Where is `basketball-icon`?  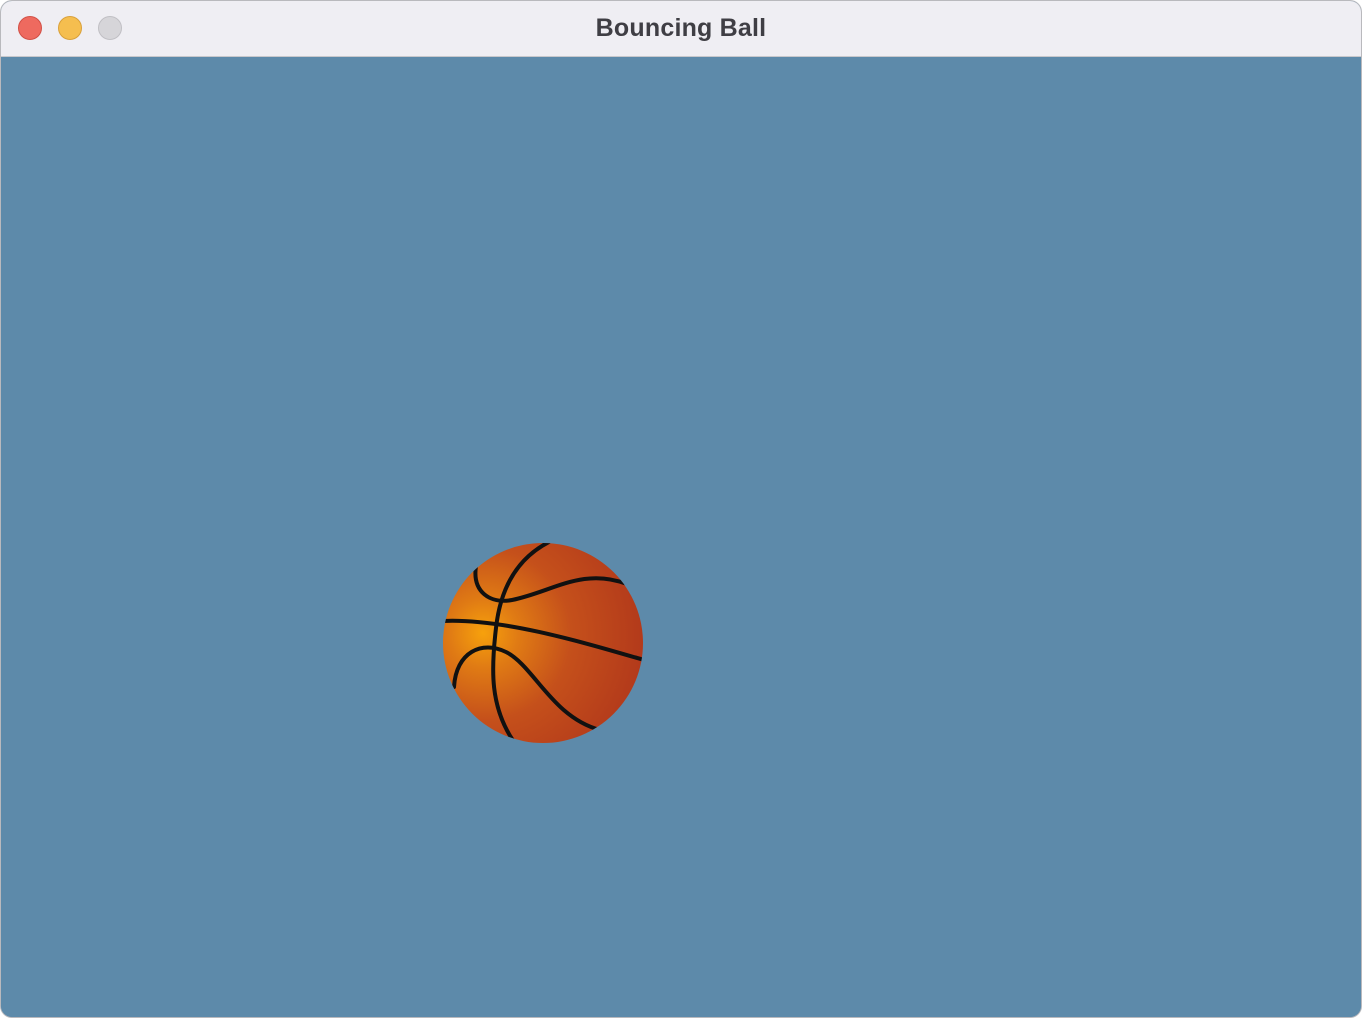
basketball-icon is located at coordinates (543, 643).